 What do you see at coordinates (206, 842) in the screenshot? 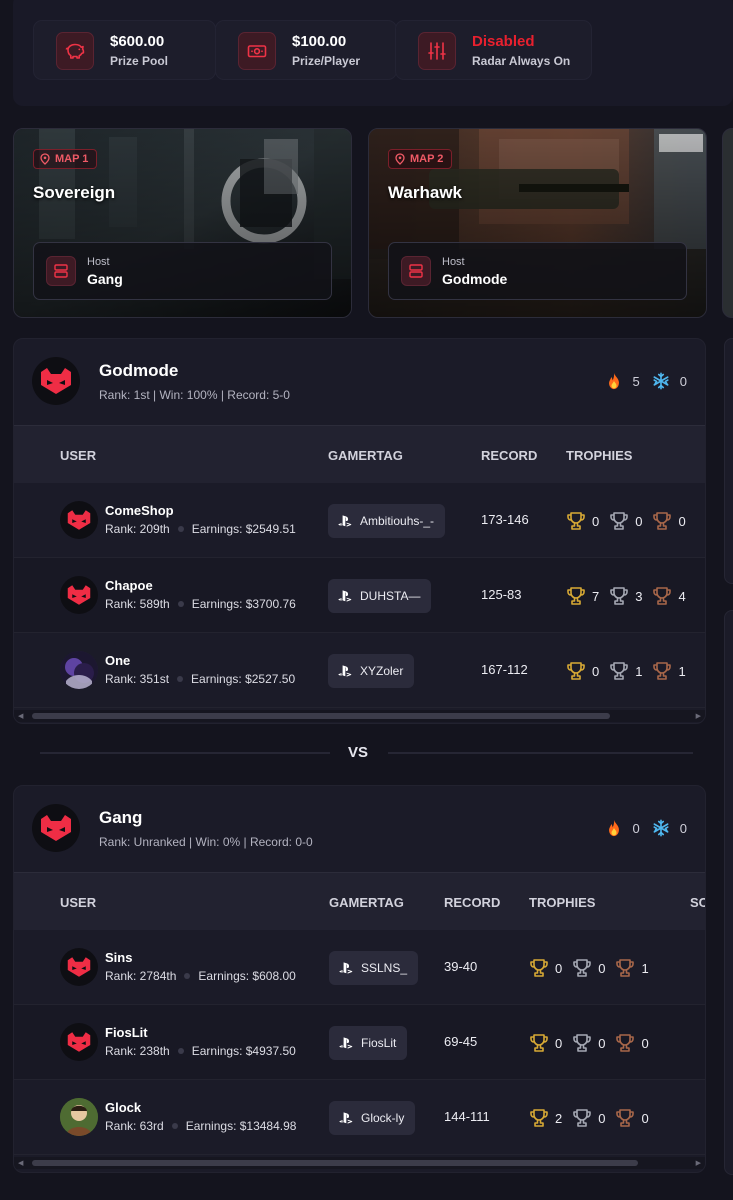
I see `team-stats: Rank: Unranked | Win: 0% | Record: 0-0` at bounding box center [206, 842].